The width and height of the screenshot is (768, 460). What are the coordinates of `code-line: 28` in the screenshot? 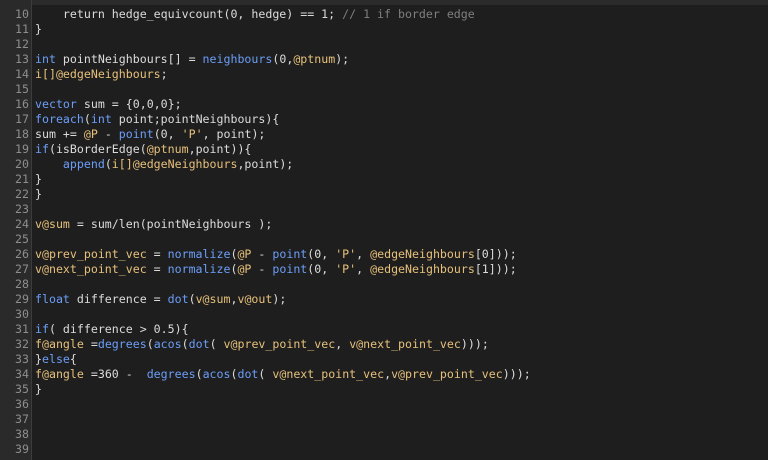 It's located at (384, 284).